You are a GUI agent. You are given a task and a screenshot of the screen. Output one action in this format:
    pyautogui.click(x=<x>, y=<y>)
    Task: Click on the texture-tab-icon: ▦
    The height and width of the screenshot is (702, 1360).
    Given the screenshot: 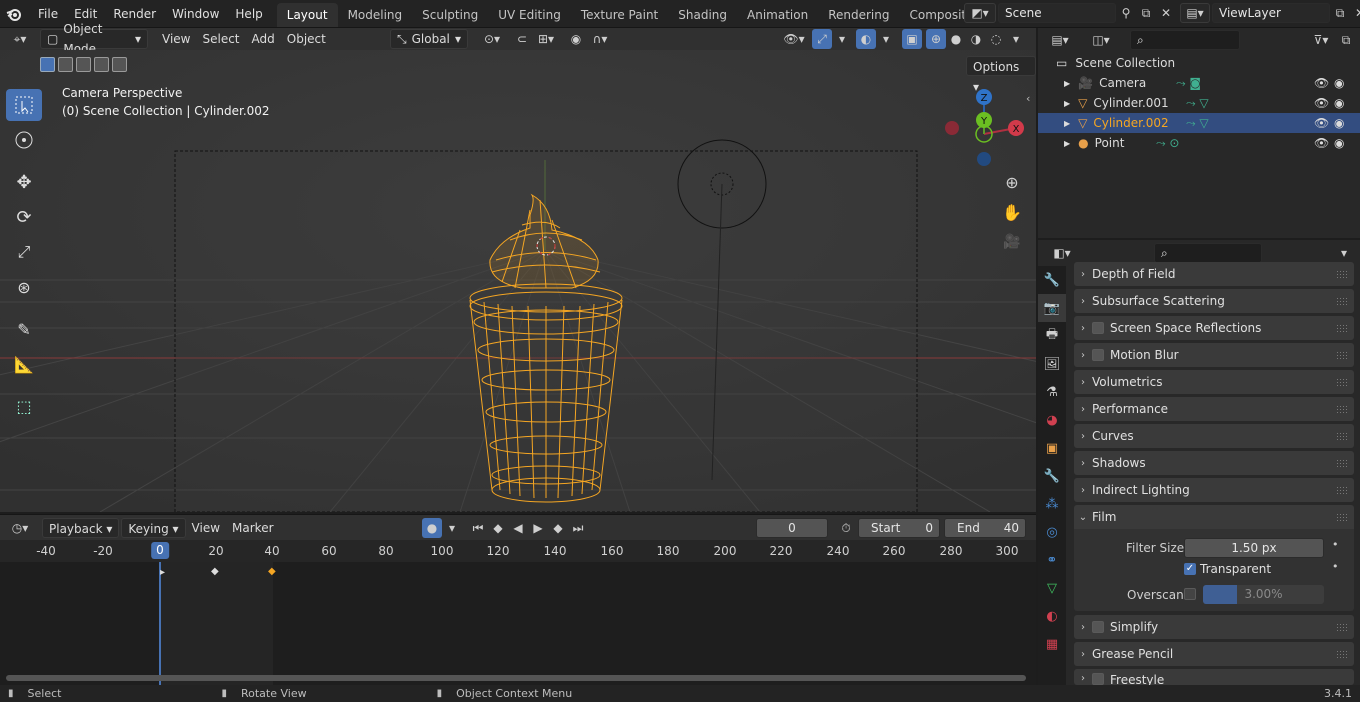 What is the action you would take?
    pyautogui.click(x=1052, y=644)
    